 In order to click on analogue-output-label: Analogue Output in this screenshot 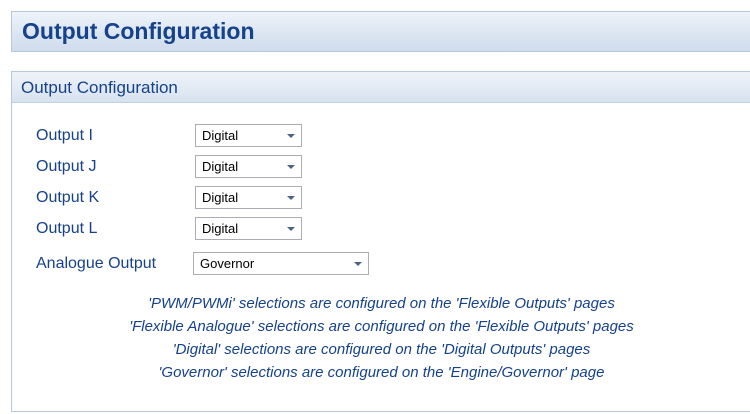, I will do `click(96, 263)`.